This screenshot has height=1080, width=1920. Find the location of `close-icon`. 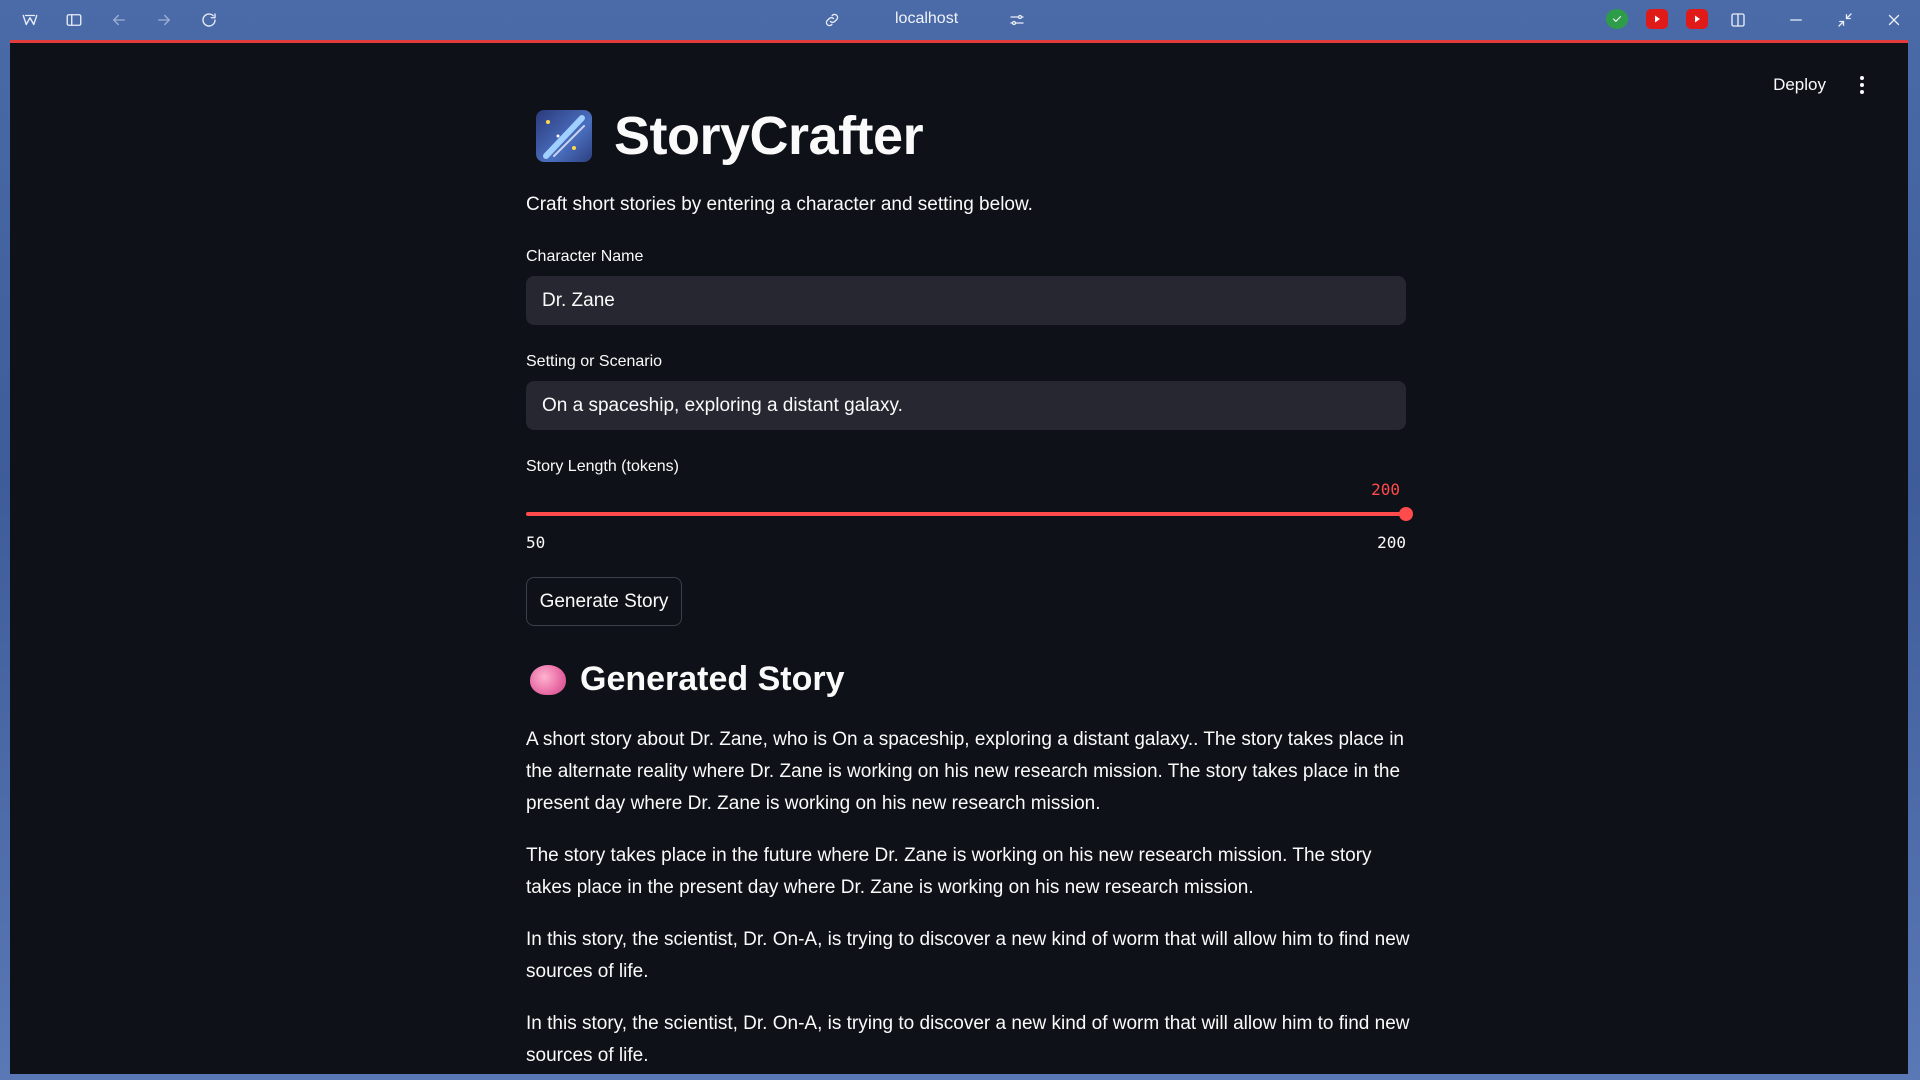

close-icon is located at coordinates (1894, 20).